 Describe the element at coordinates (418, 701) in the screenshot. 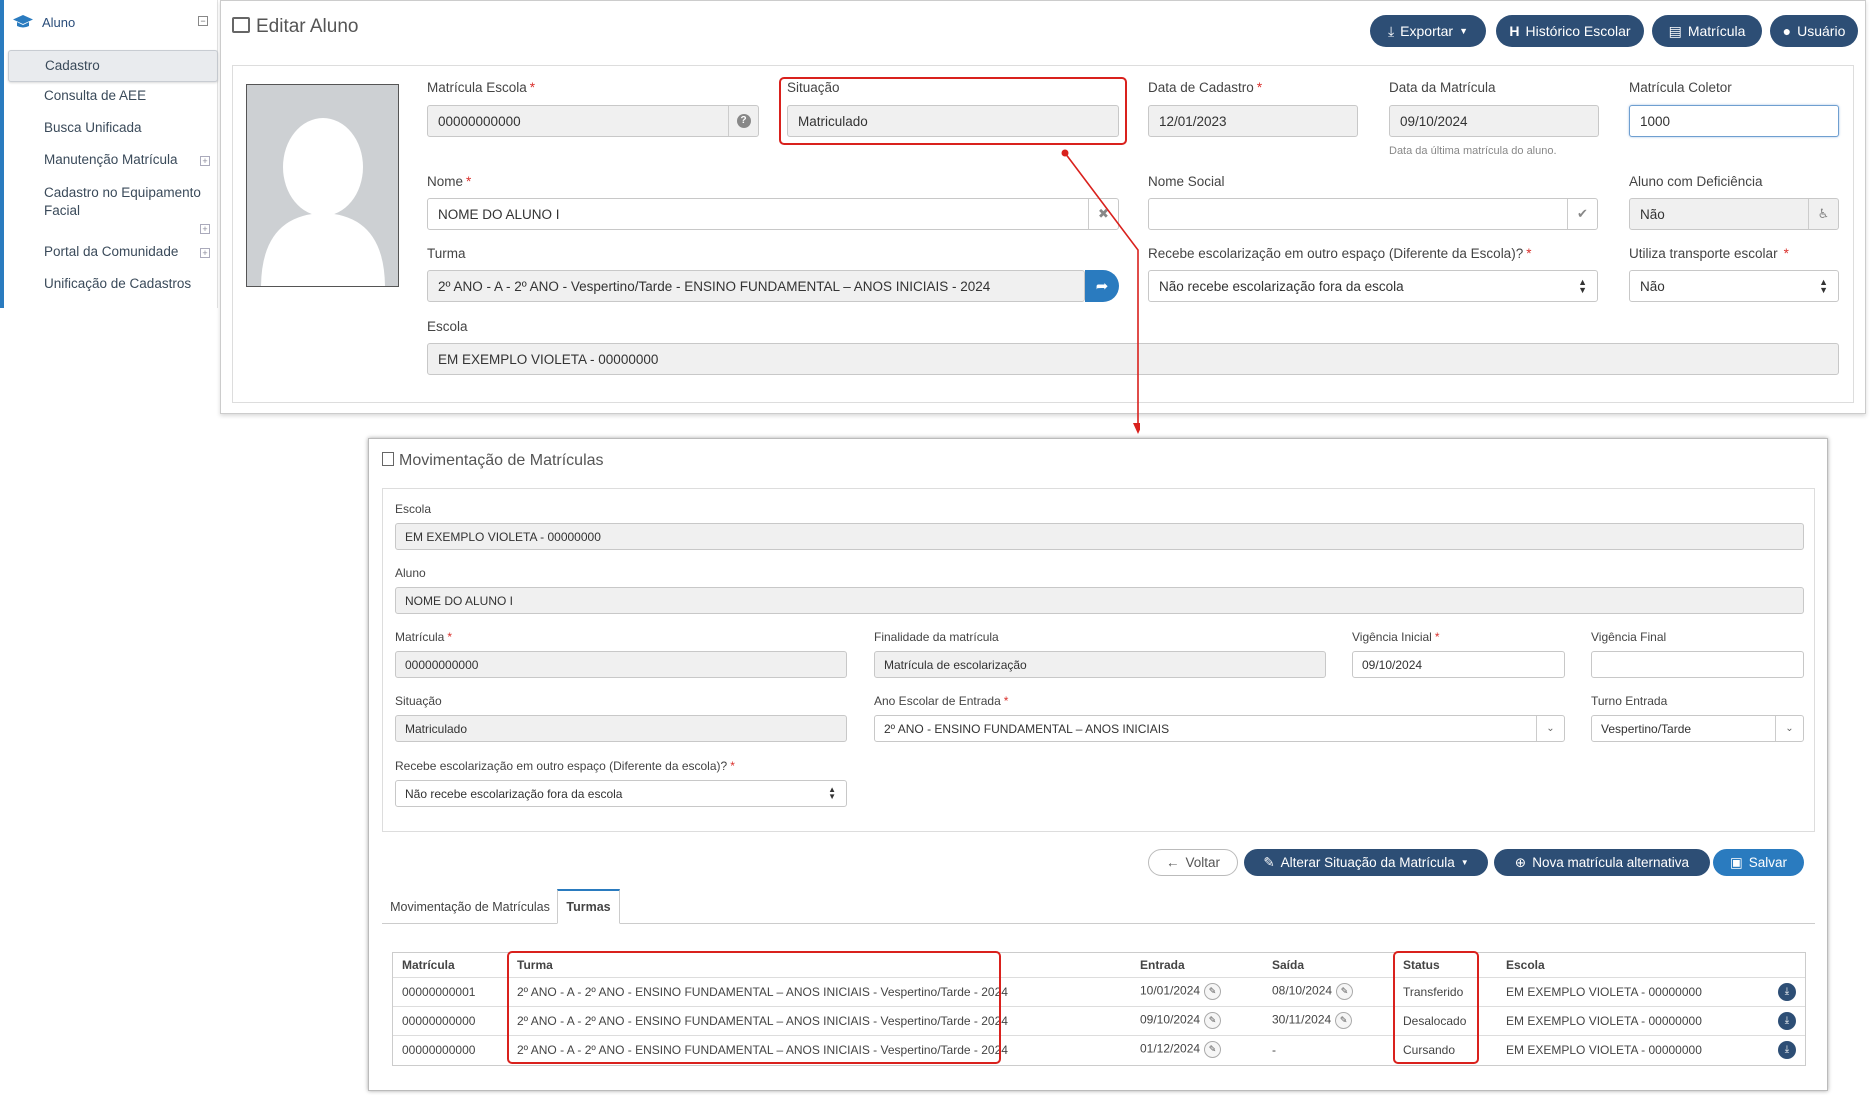

I see `mov-situacao-label: Situação` at that location.